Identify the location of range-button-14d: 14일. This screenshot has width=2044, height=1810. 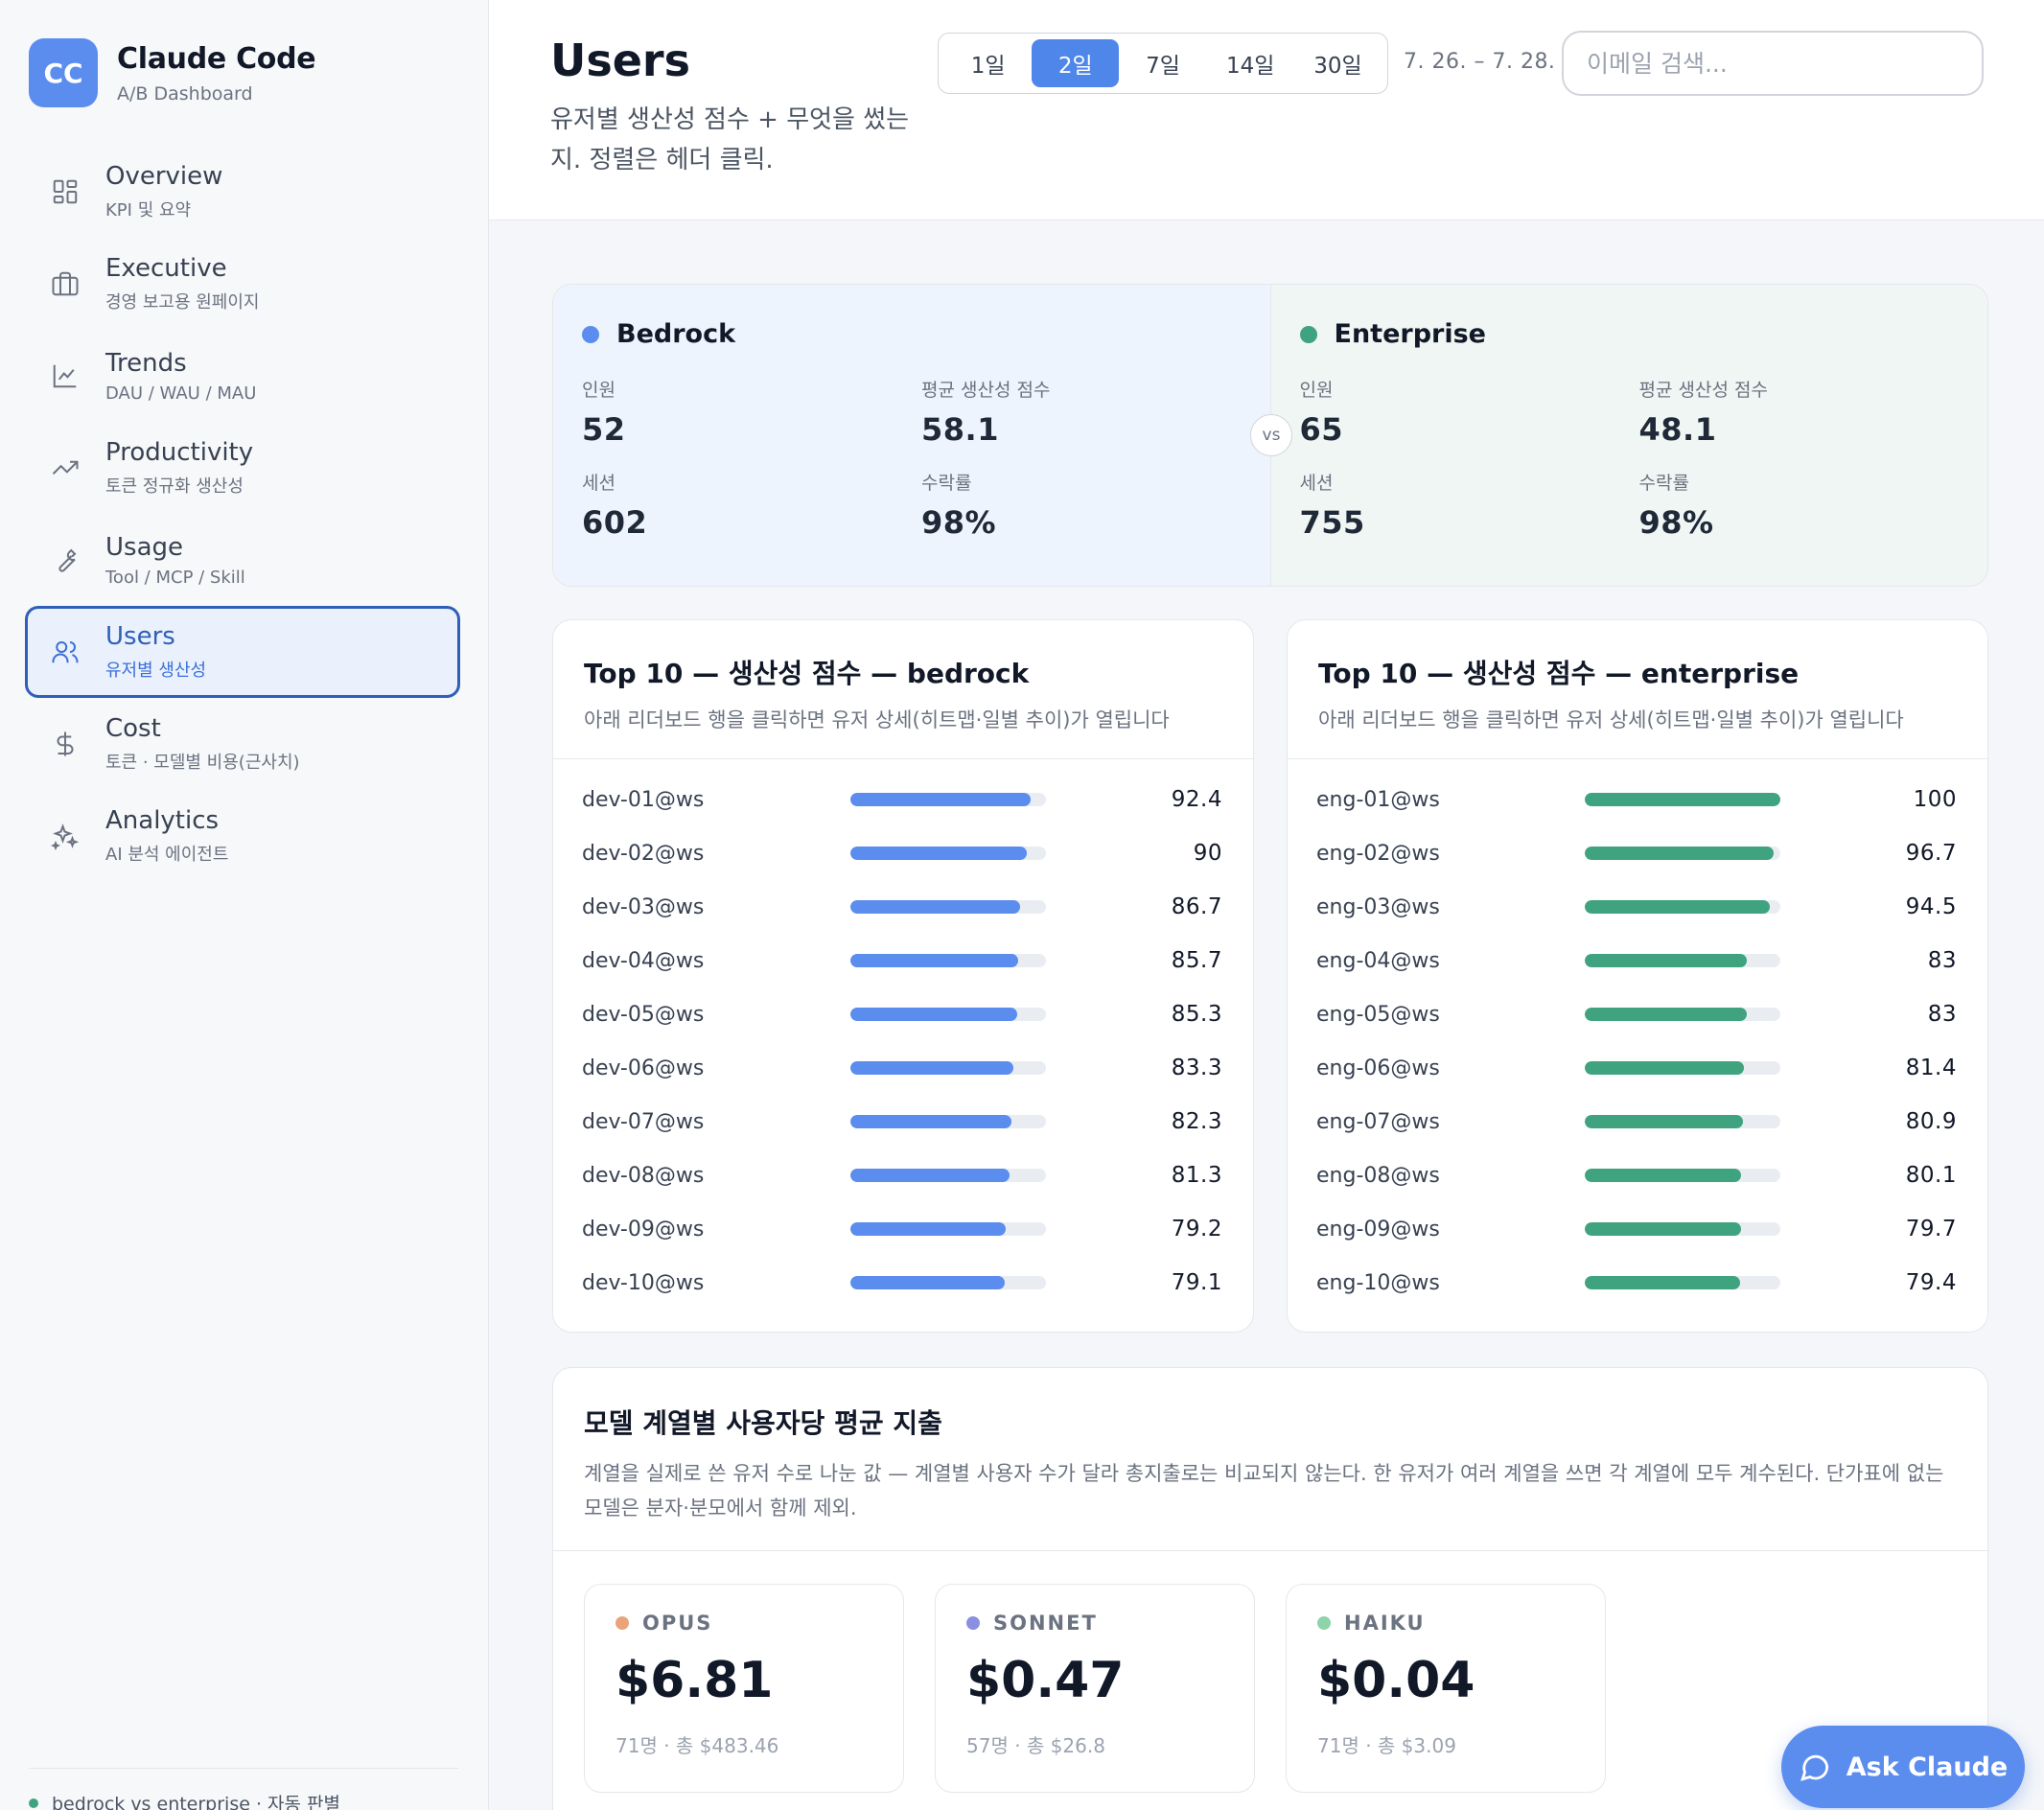
(1250, 63).